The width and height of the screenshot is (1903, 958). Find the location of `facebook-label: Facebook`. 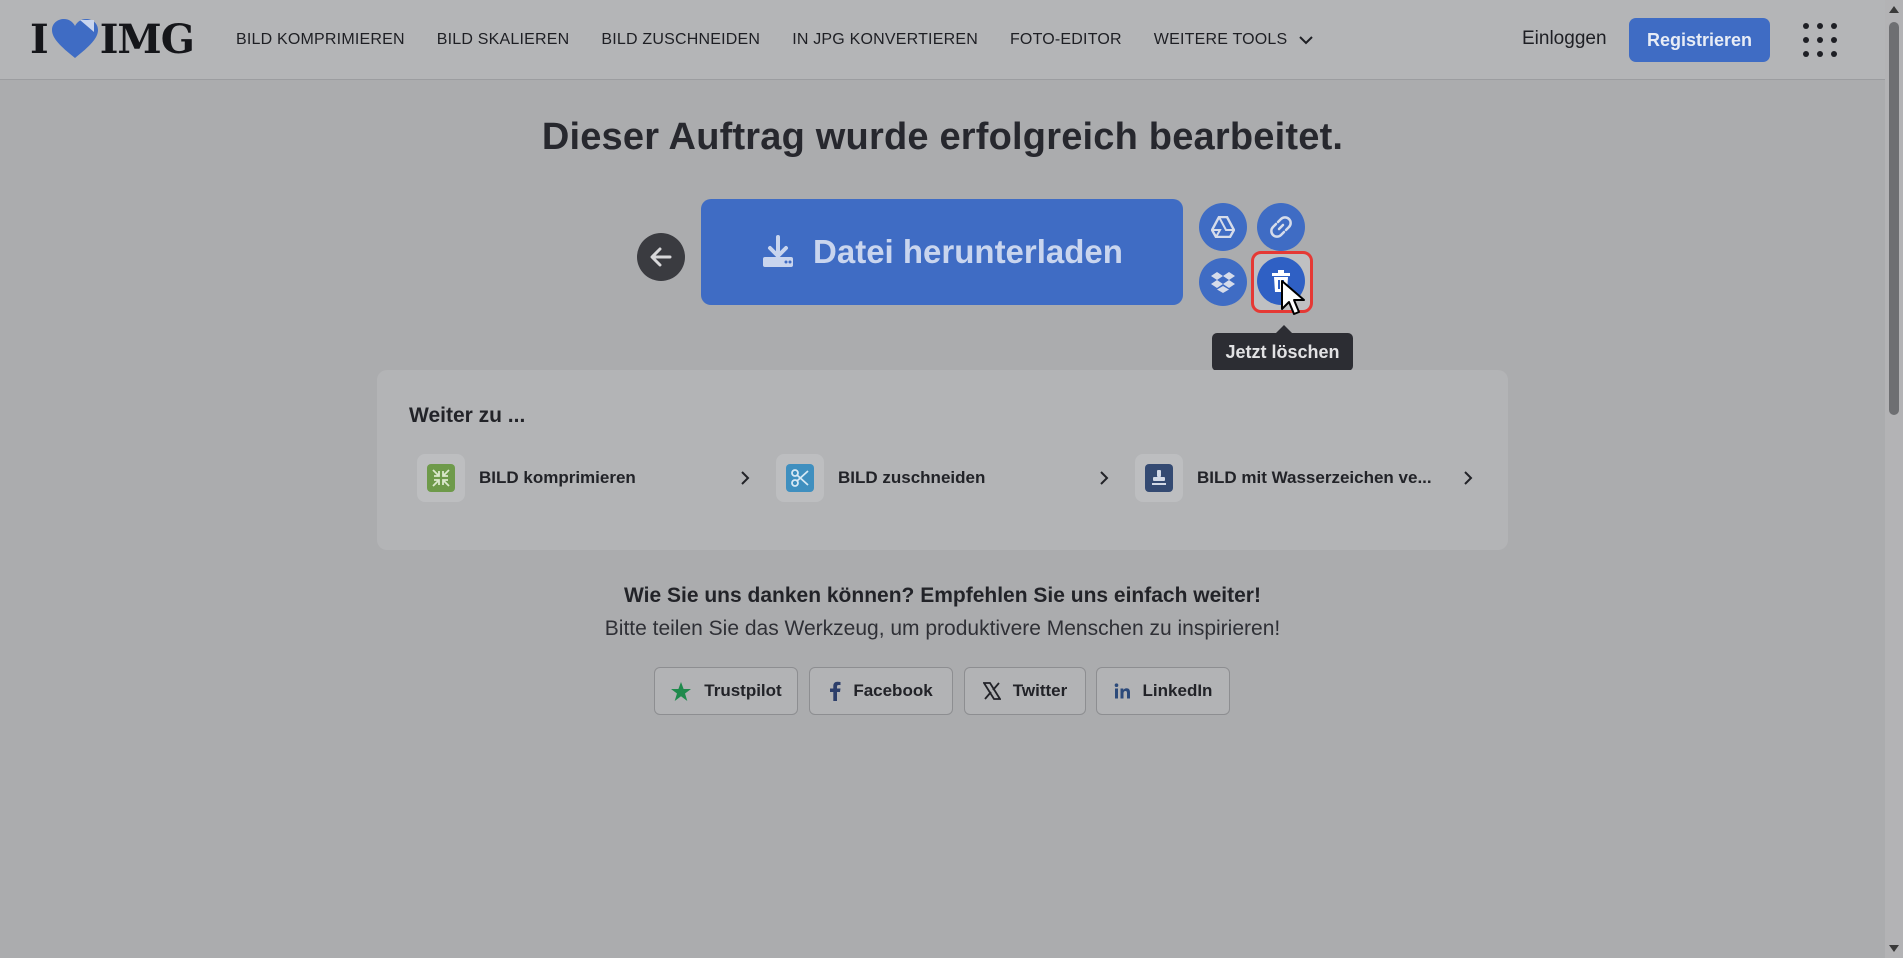

facebook-label: Facebook is located at coordinates (893, 690).